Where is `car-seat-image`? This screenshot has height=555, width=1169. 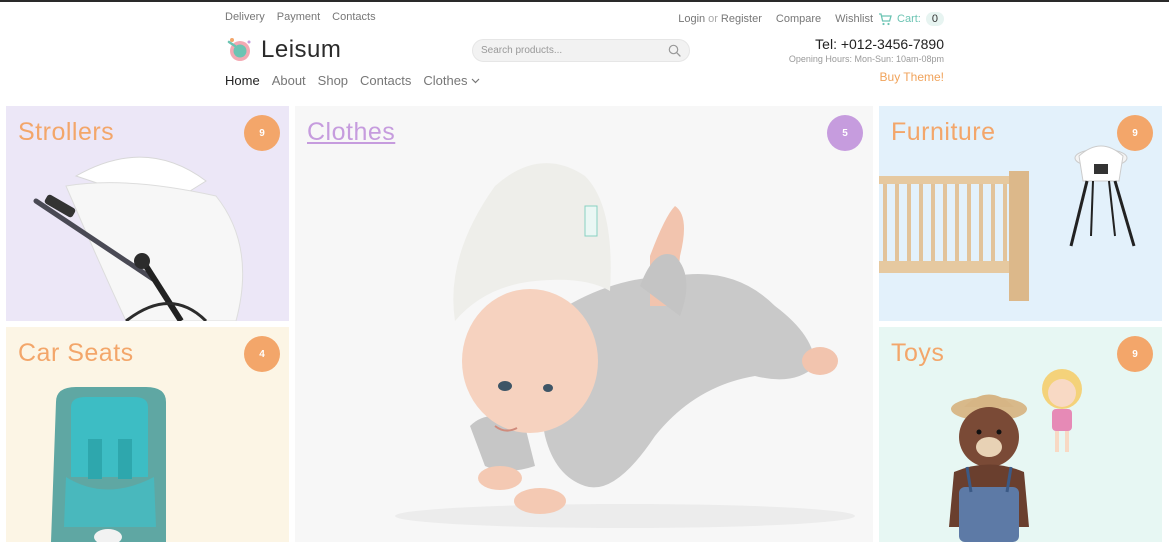
car-seat-image is located at coordinates (108, 464).